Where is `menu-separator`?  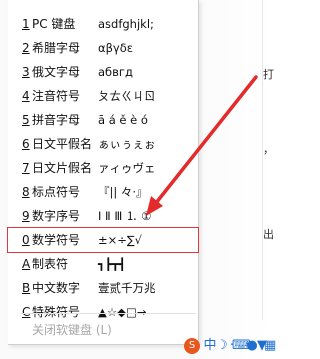 menu-separator is located at coordinates (108, 313).